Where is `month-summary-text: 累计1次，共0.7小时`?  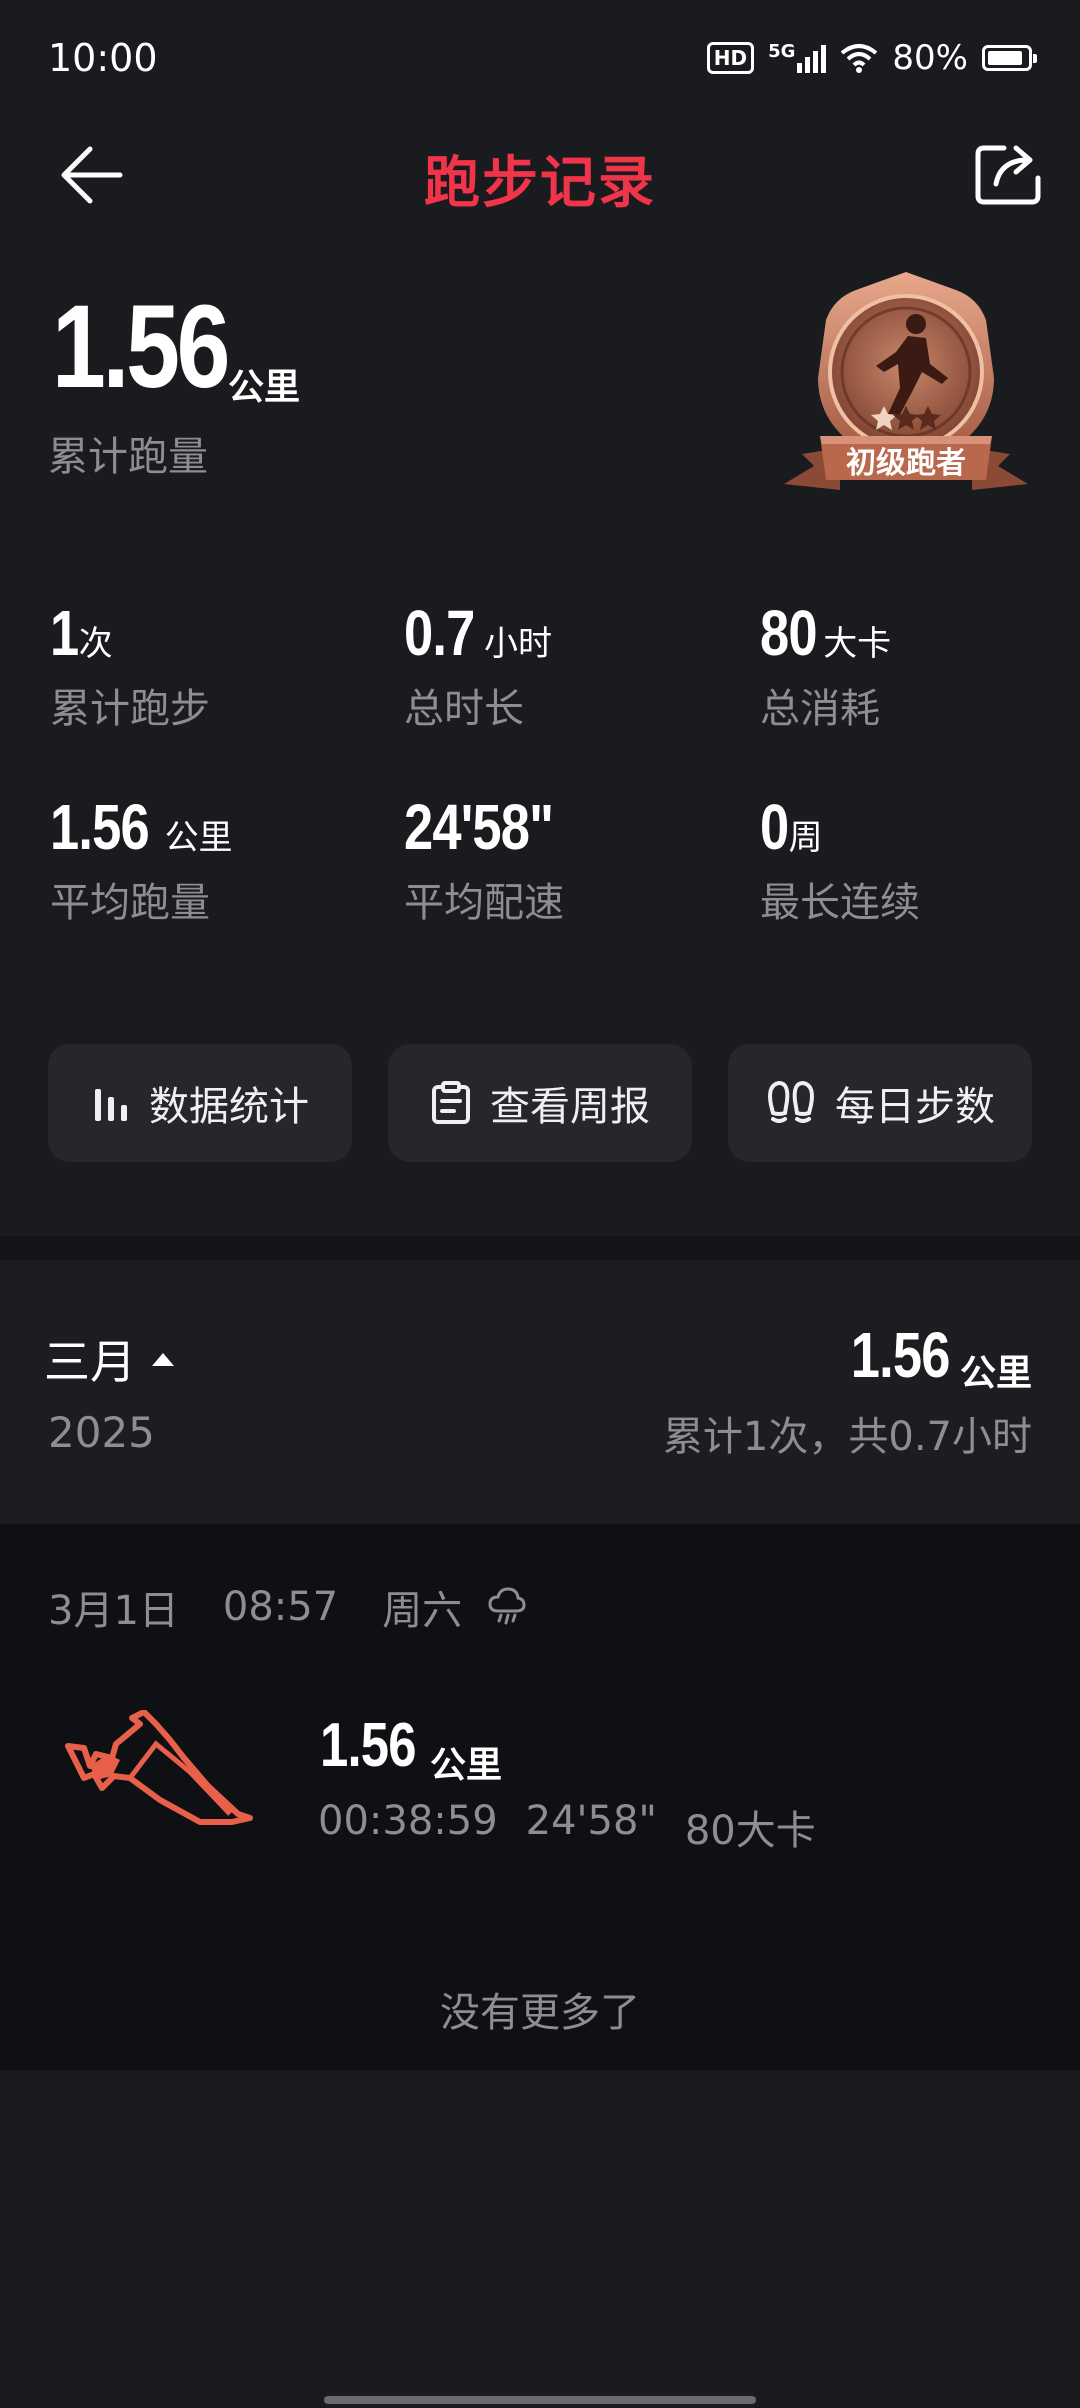 month-summary-text: 累计1次，共0.7小时 is located at coordinates (847, 1437).